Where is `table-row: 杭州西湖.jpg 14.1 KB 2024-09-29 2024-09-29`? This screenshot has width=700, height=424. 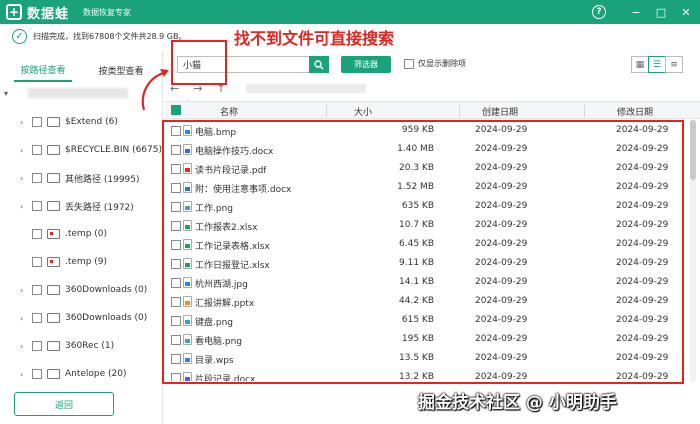 table-row: 杭州西湖.jpg 14.1 KB 2024-09-29 2024-09-29 is located at coordinates (426, 283).